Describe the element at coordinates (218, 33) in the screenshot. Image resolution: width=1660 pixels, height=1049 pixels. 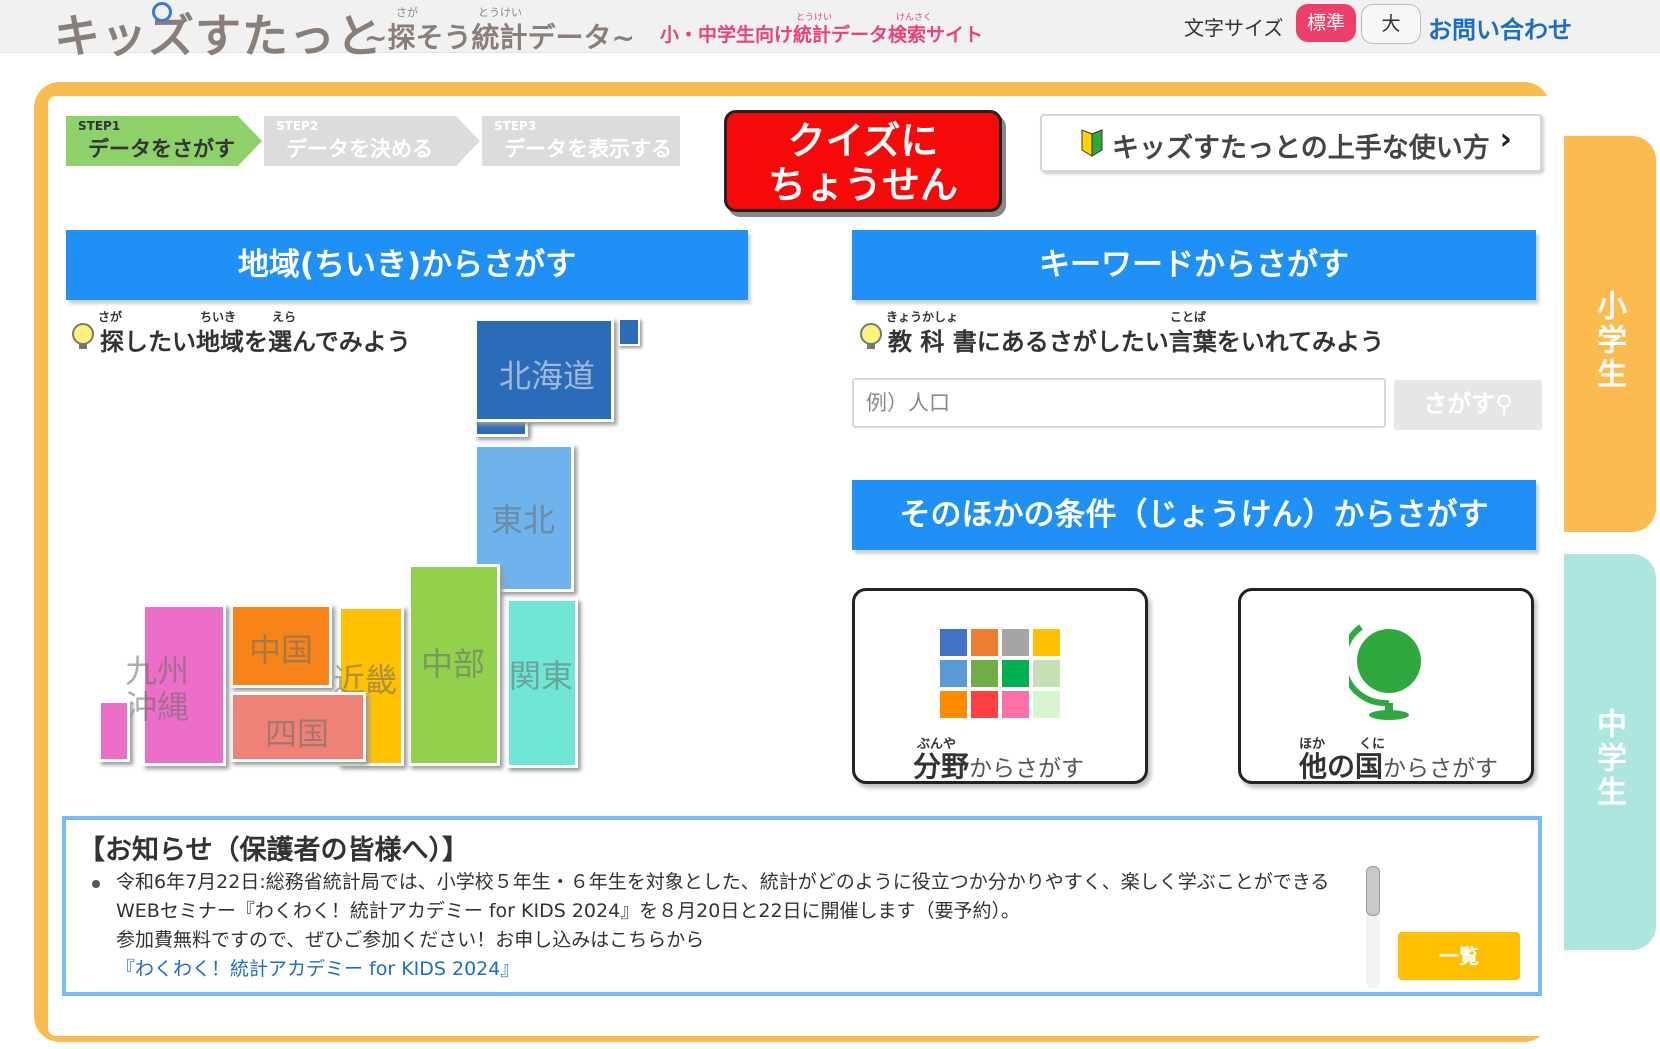
I see `site-logo: キッズすたっと` at that location.